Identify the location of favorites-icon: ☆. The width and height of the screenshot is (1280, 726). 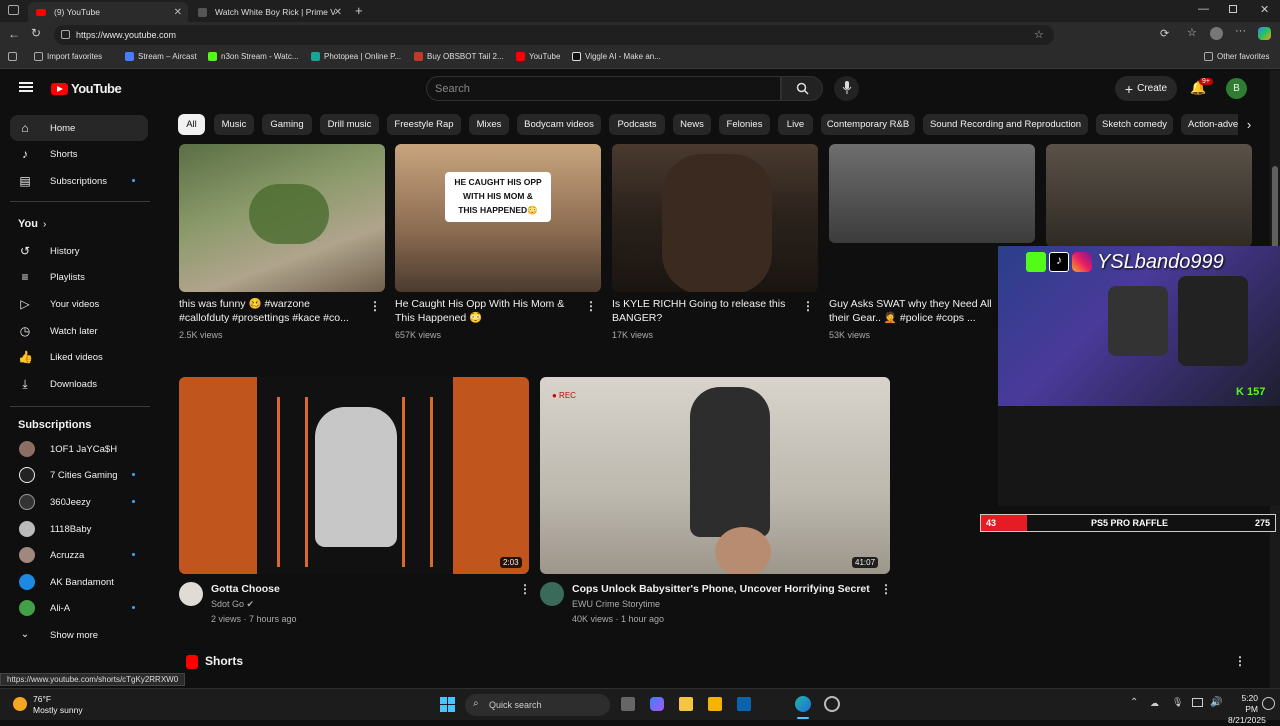
(1192, 32).